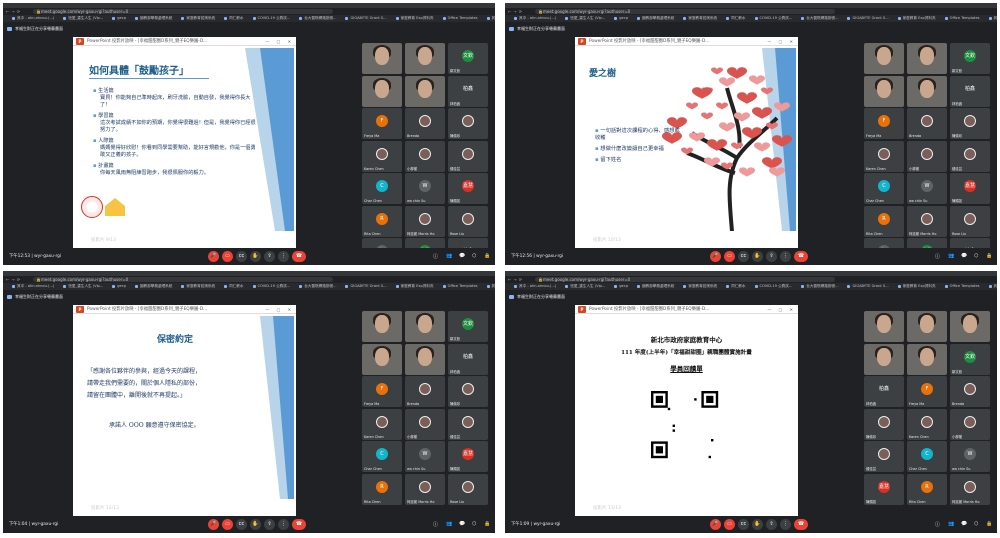  Describe the element at coordinates (655, 286) in the screenshot. I see `bookmark-item: 國教部學務處理系統` at that location.